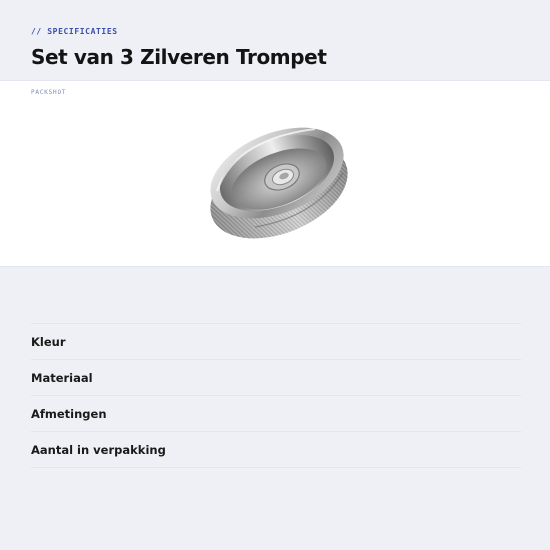  I want to click on spec-row-kleur: Kleur, so click(276, 342).